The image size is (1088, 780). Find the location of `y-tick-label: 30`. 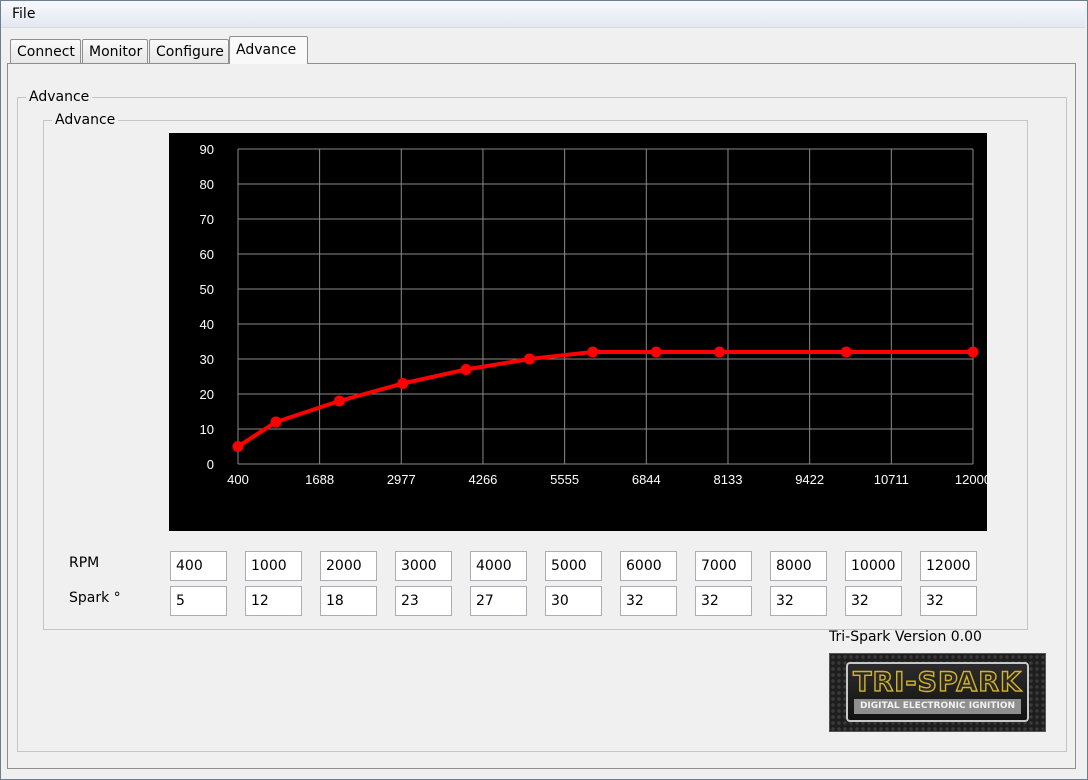

y-tick-label: 30 is located at coordinates (207, 359).